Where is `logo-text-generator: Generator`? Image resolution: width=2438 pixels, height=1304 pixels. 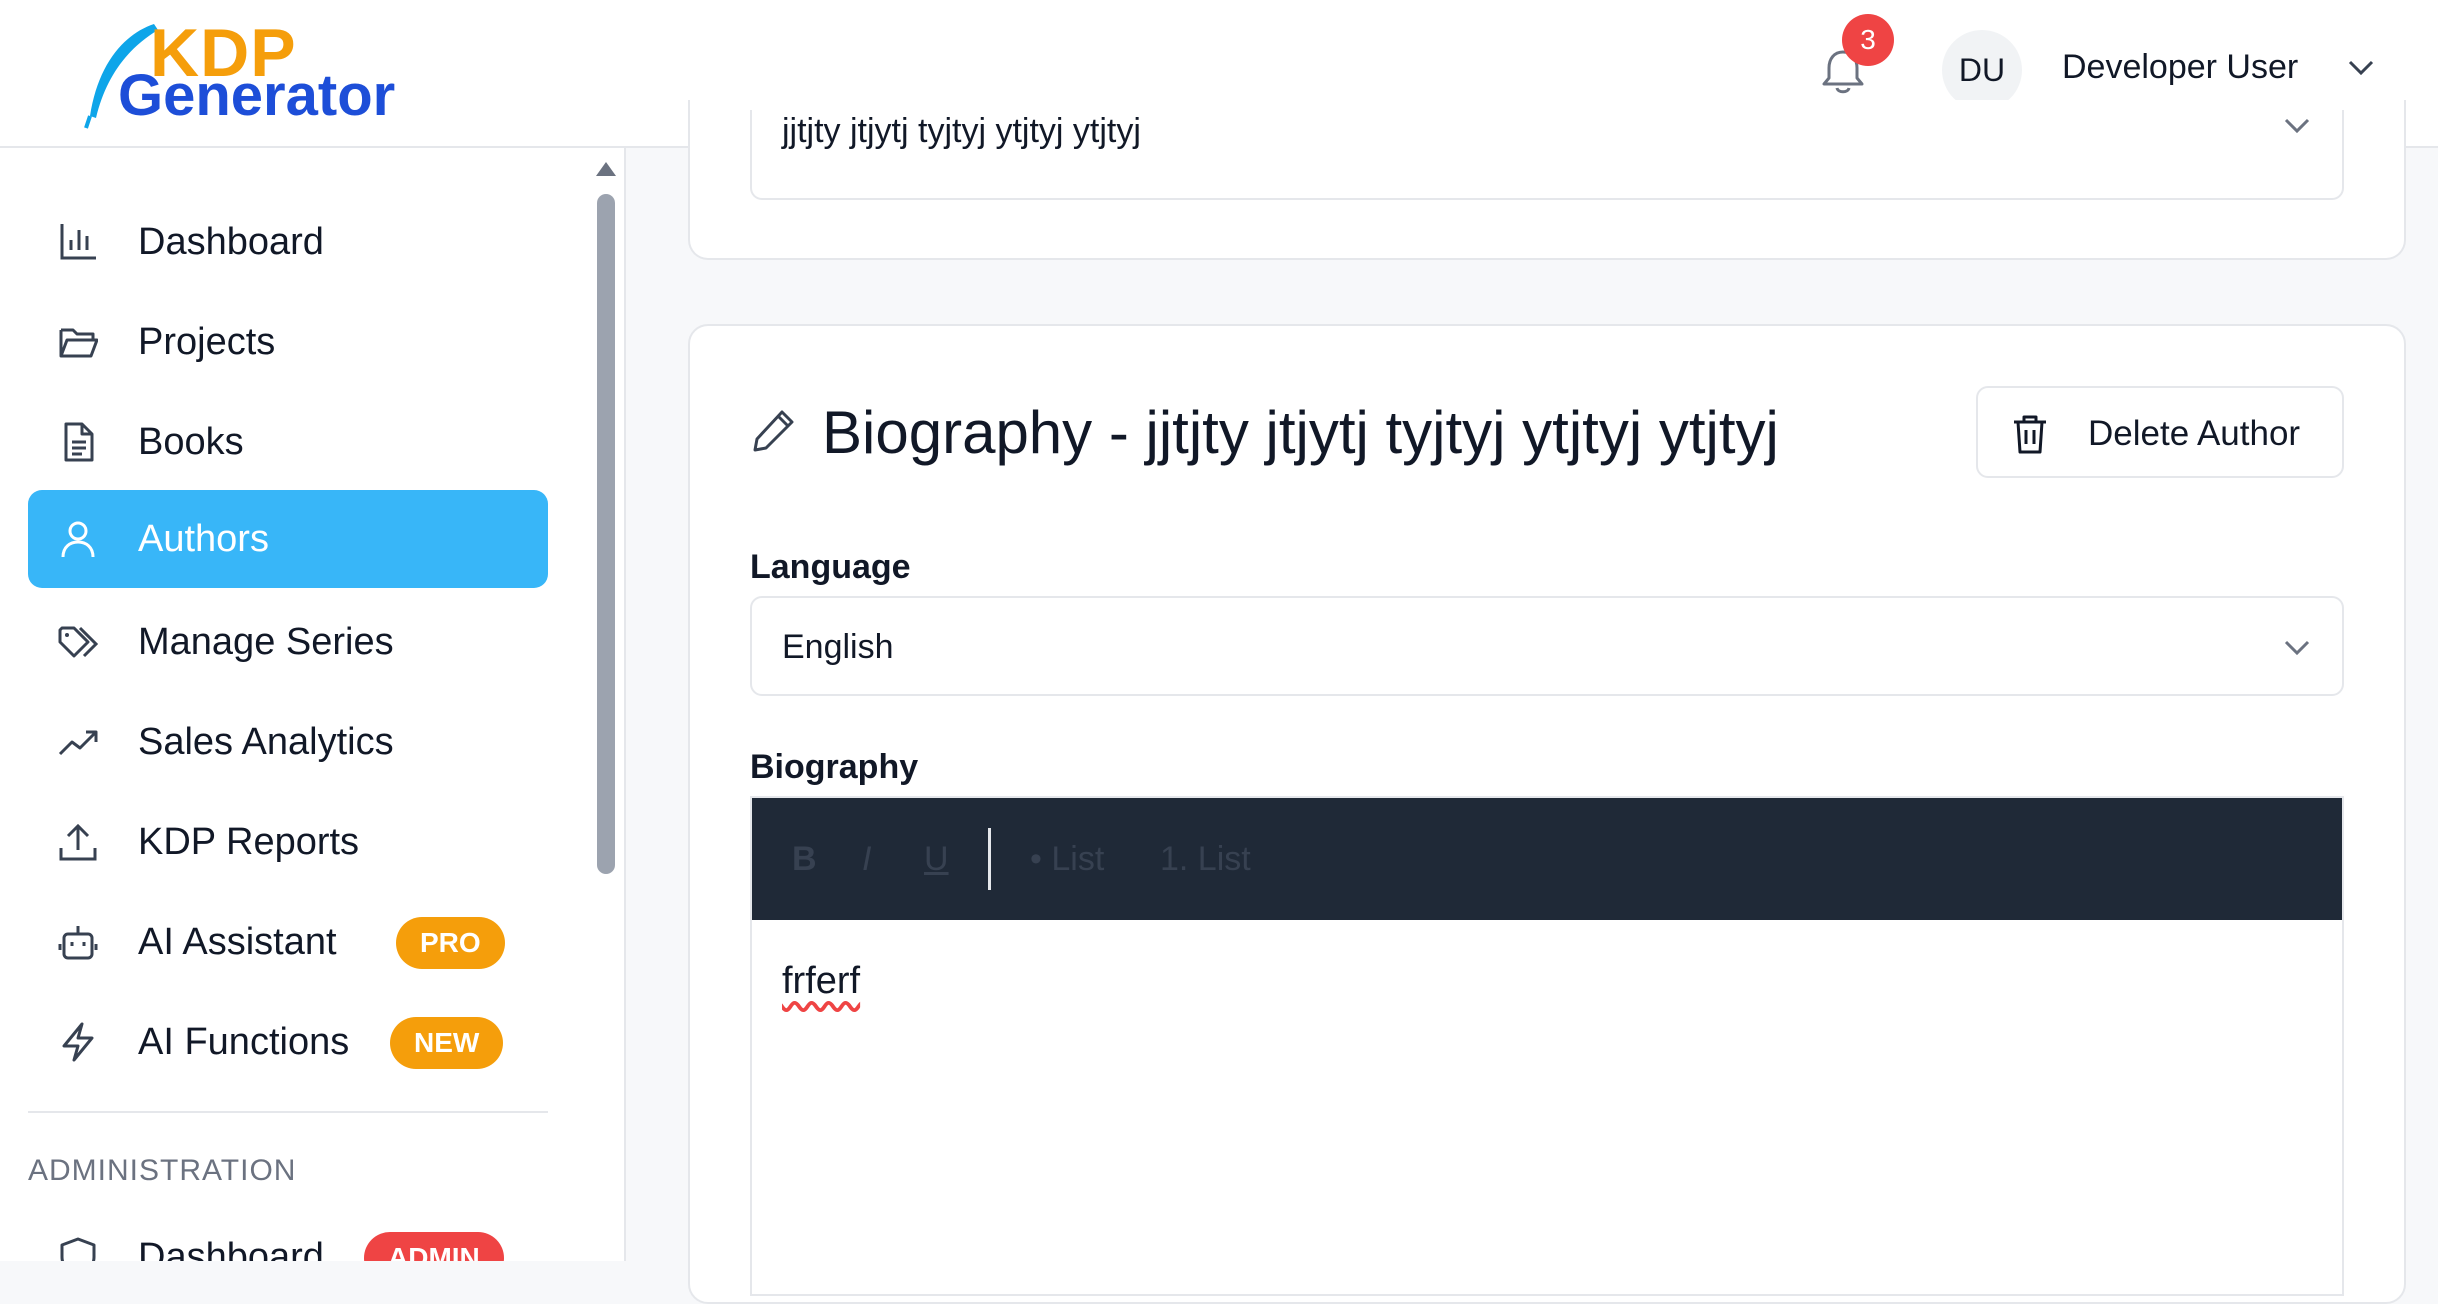
logo-text-generator: Generator is located at coordinates (257, 95).